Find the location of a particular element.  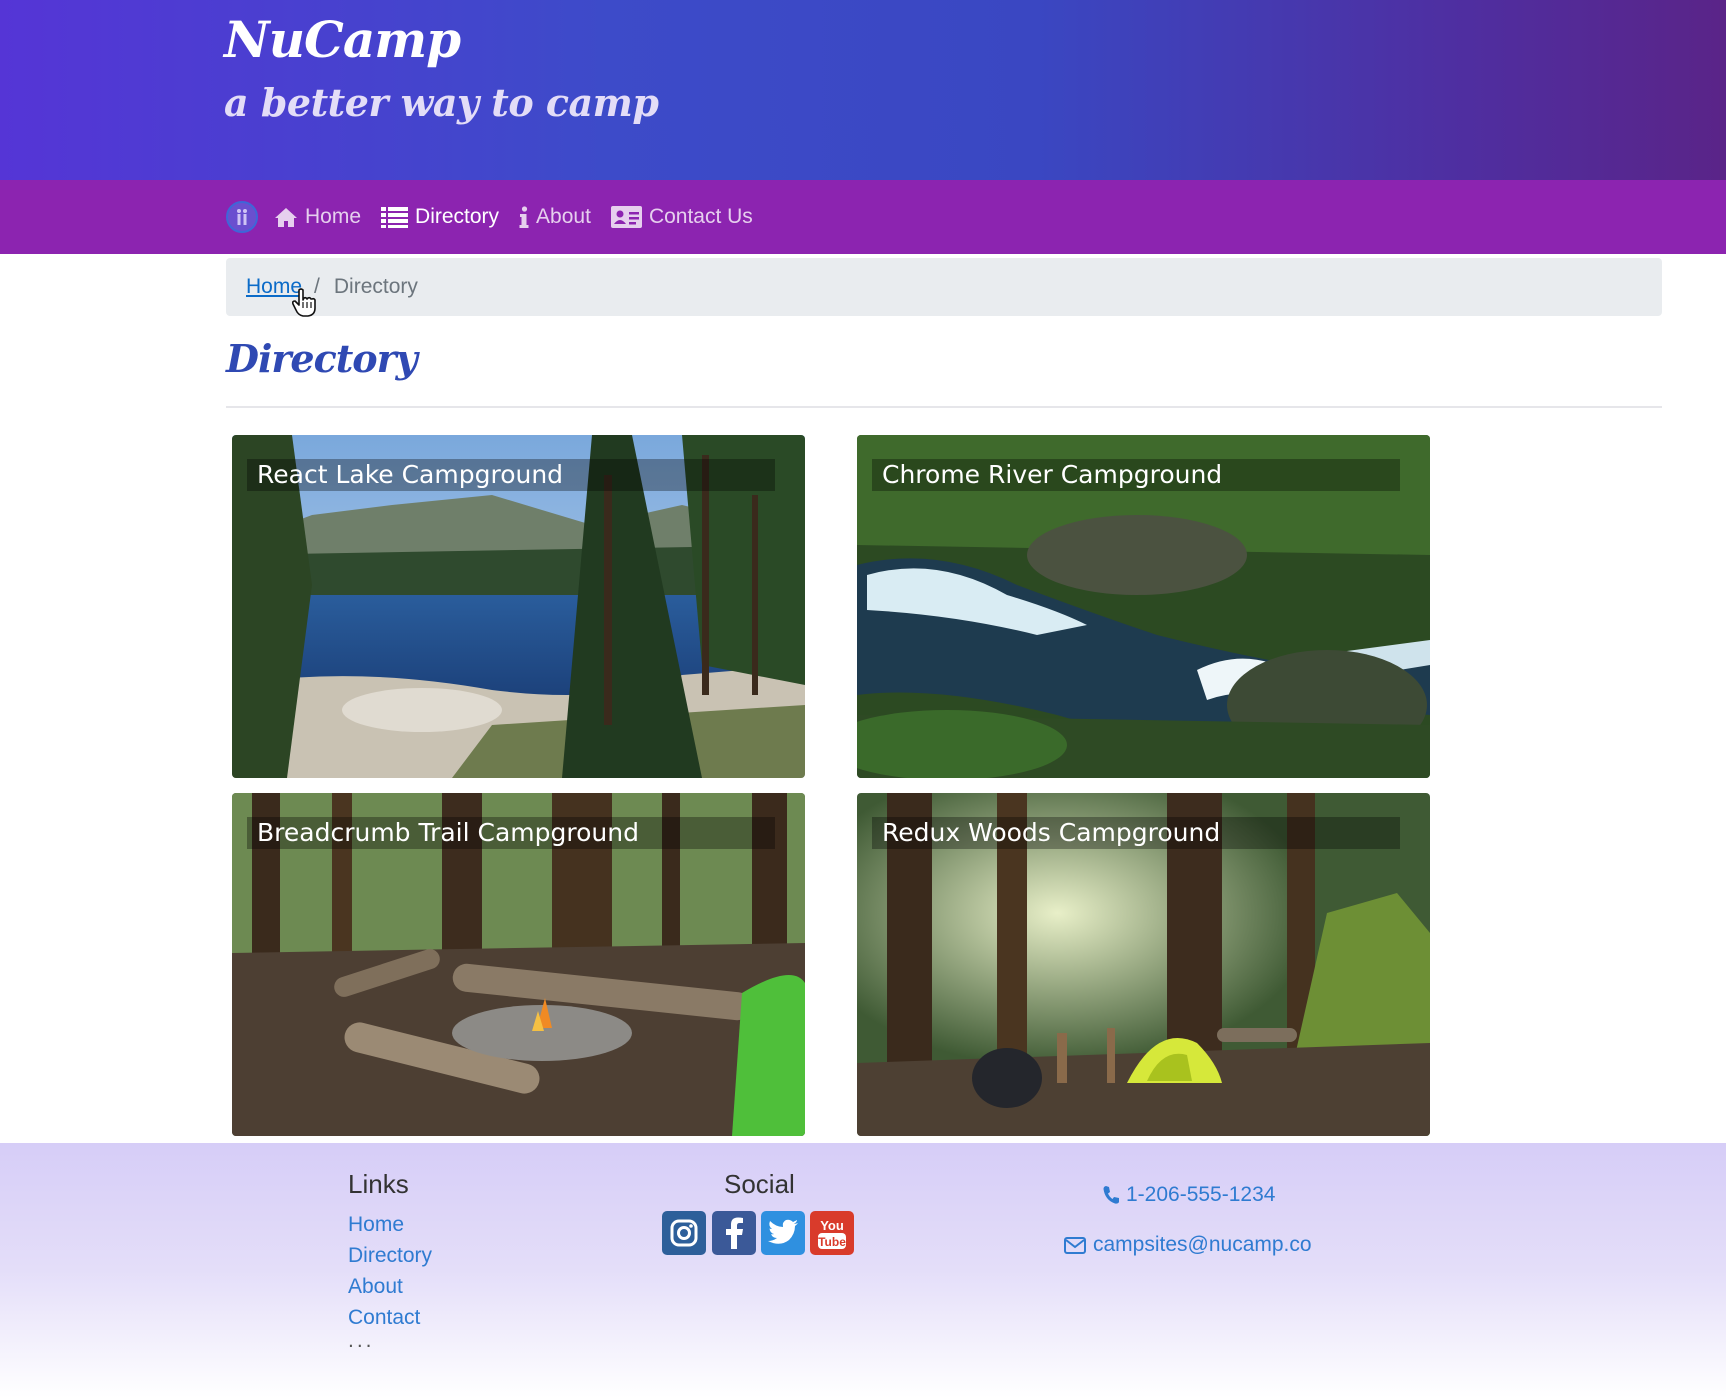

nav-contact-label: Contact Us is located at coordinates (700, 216).